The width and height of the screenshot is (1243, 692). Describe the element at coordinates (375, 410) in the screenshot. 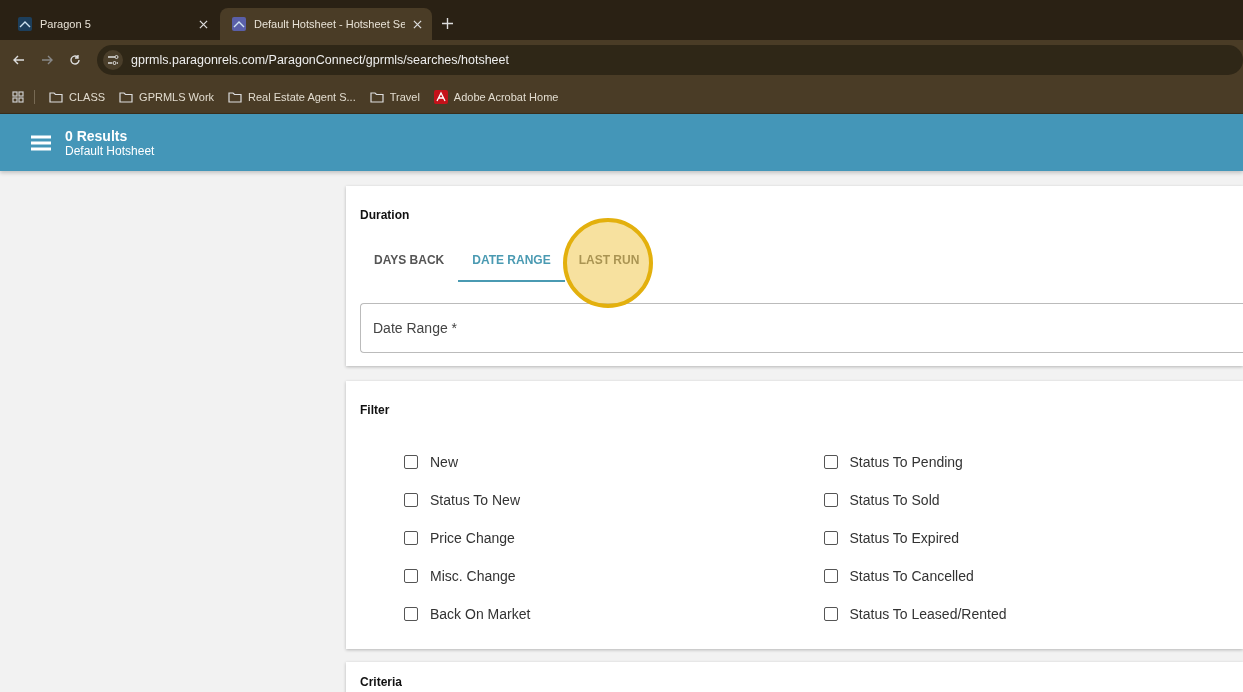

I see `section-heading: Filter` at that location.